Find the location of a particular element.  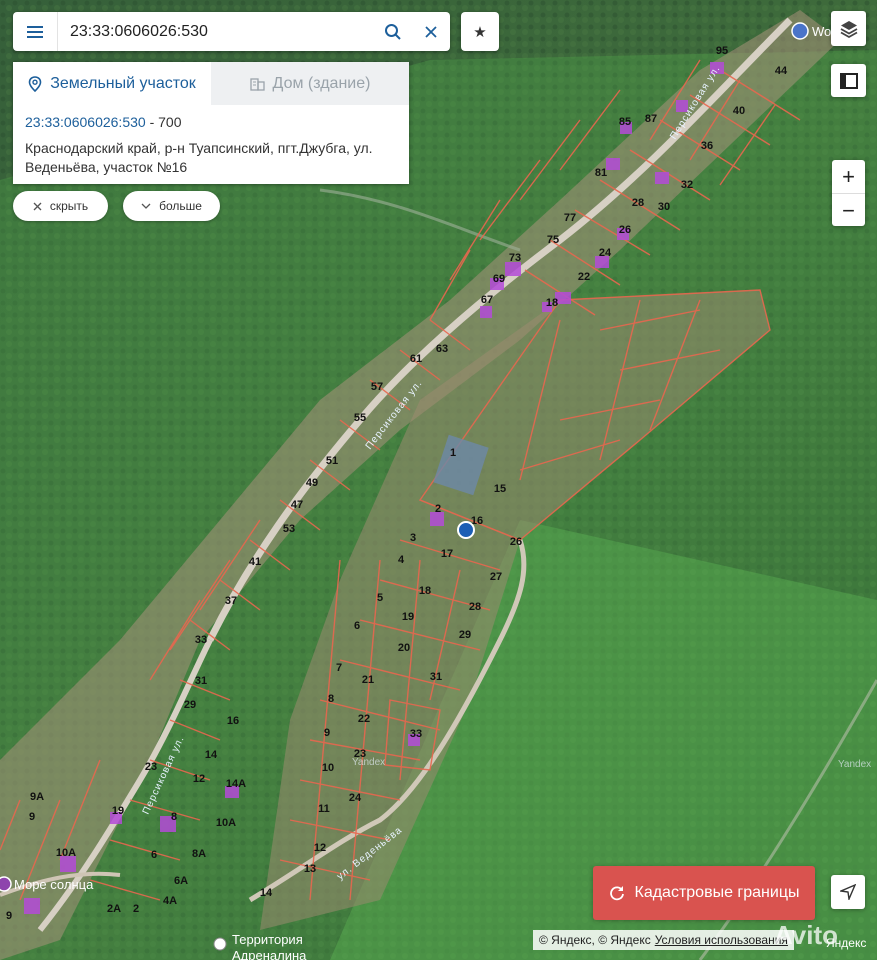

geolocation-button is located at coordinates (848, 892).